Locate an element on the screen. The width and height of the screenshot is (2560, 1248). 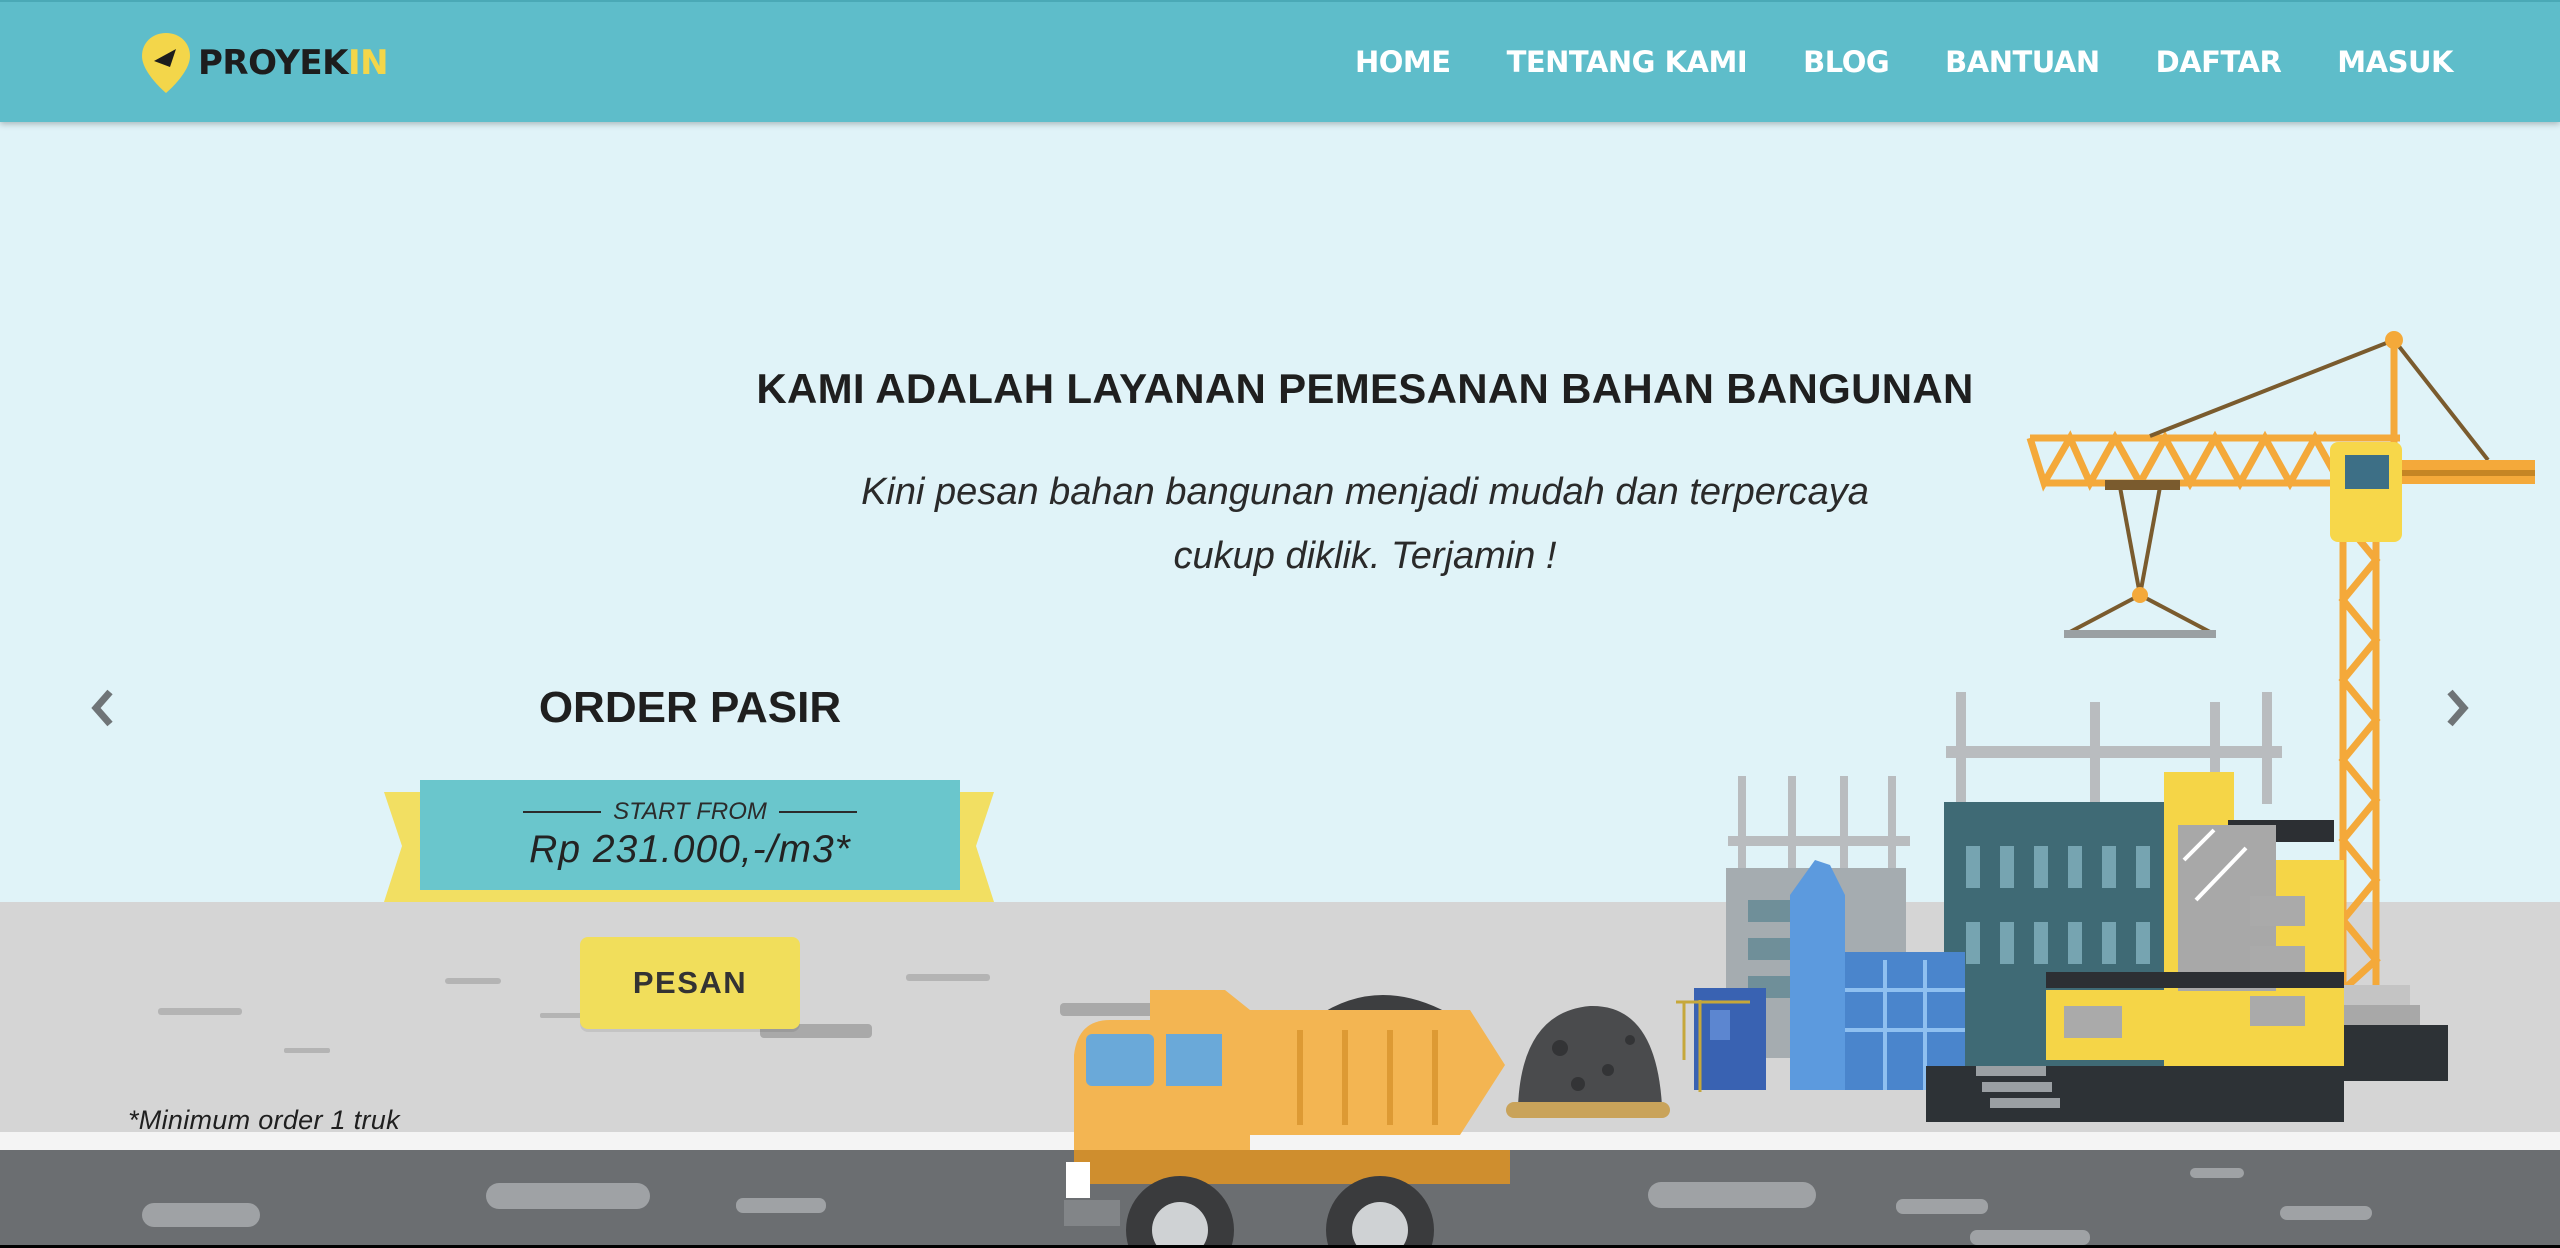
location-pin-icon is located at coordinates (166, 63).